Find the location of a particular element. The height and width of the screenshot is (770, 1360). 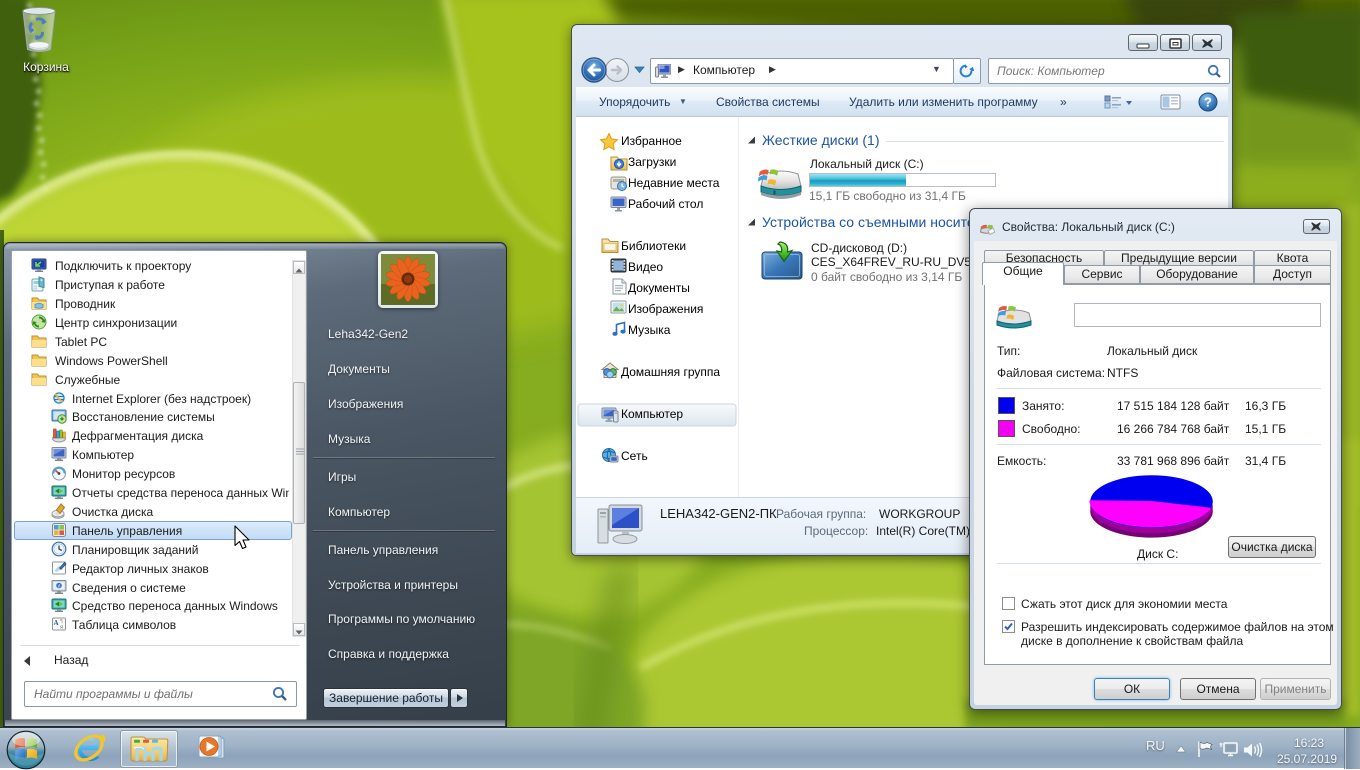

svg-text: A is located at coordinates (55, 623).